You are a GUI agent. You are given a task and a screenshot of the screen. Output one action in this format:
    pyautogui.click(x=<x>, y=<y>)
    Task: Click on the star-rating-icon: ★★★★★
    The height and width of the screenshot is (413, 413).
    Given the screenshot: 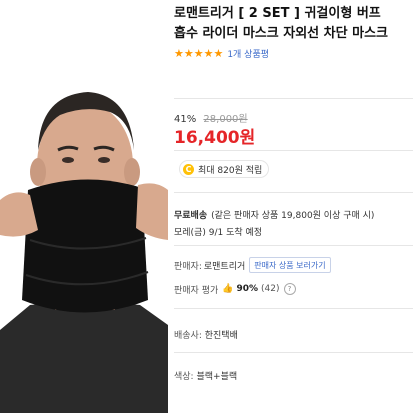 What is the action you would take?
    pyautogui.click(x=199, y=53)
    